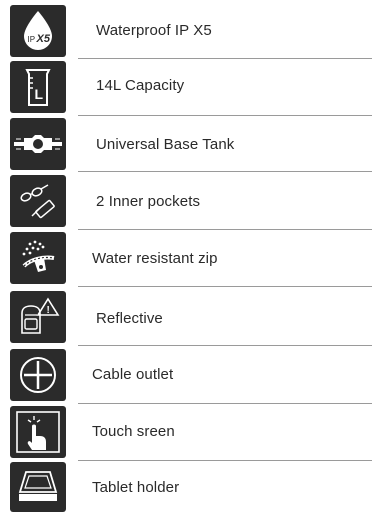 The height and width of the screenshot is (514, 374). I want to click on feature-label: Cable outlet, so click(133, 374).